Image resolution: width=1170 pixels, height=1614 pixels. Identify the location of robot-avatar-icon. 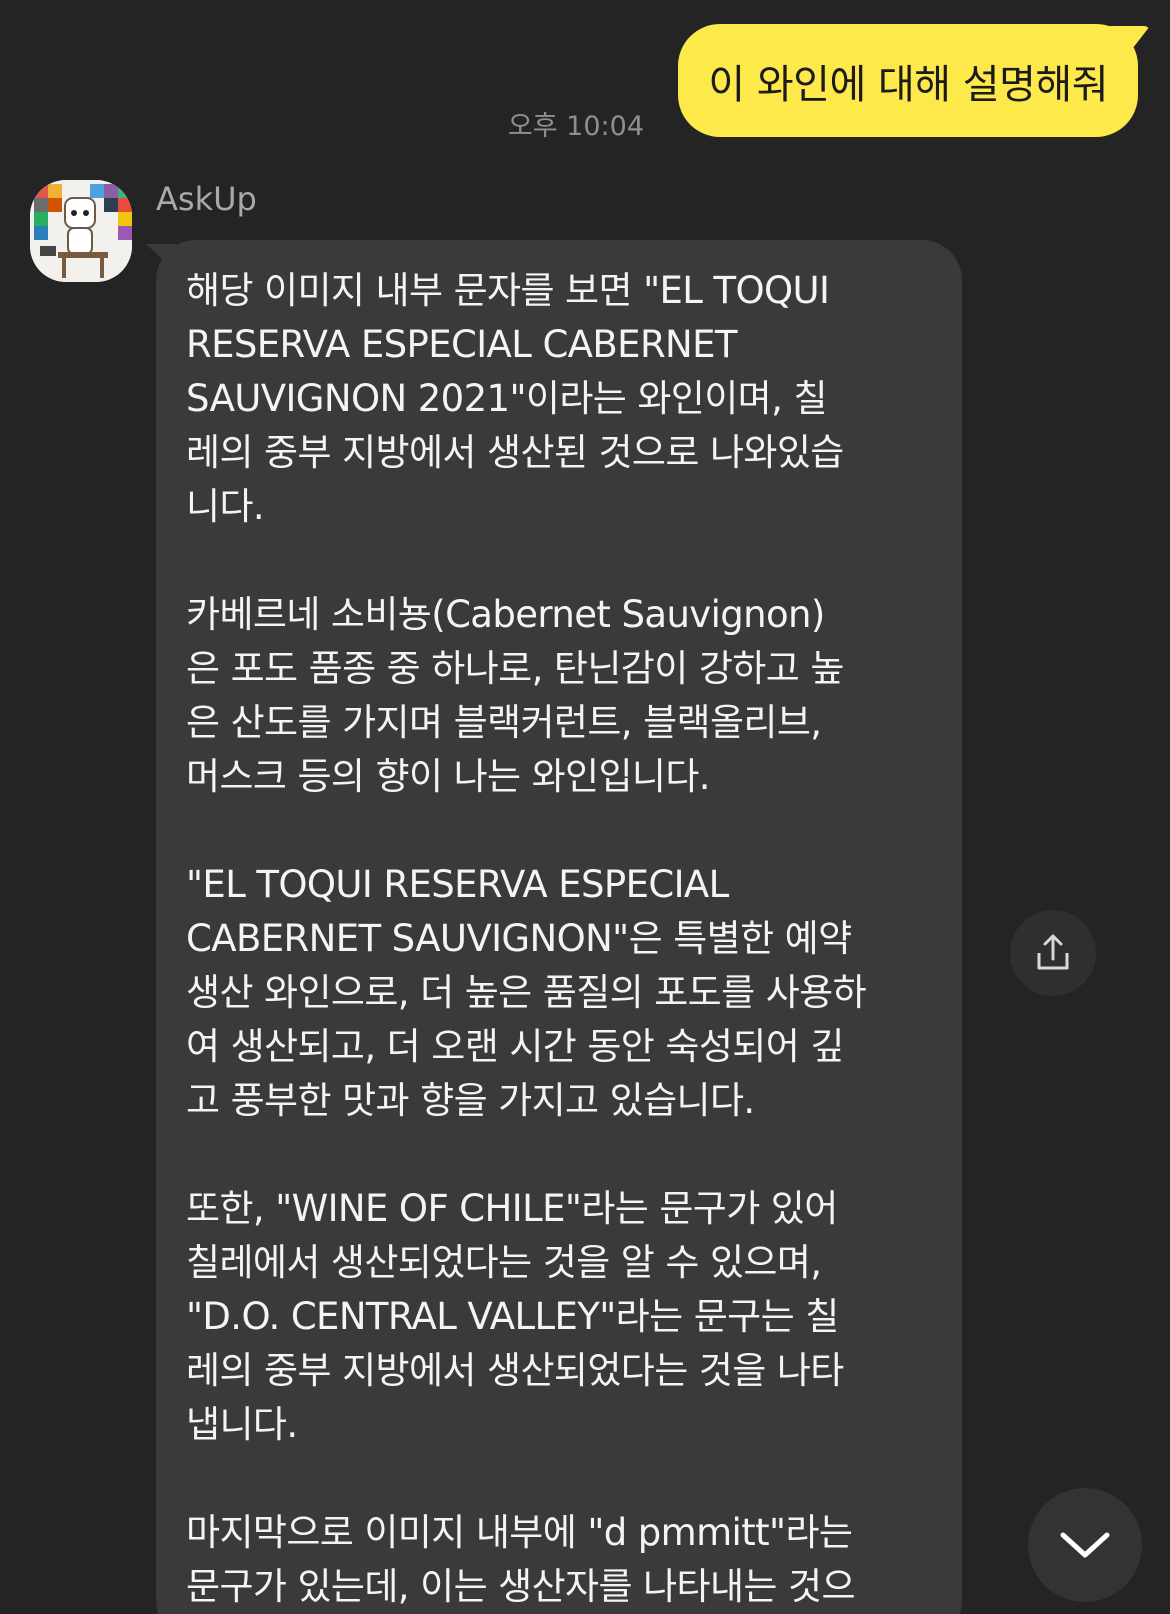
(81, 231).